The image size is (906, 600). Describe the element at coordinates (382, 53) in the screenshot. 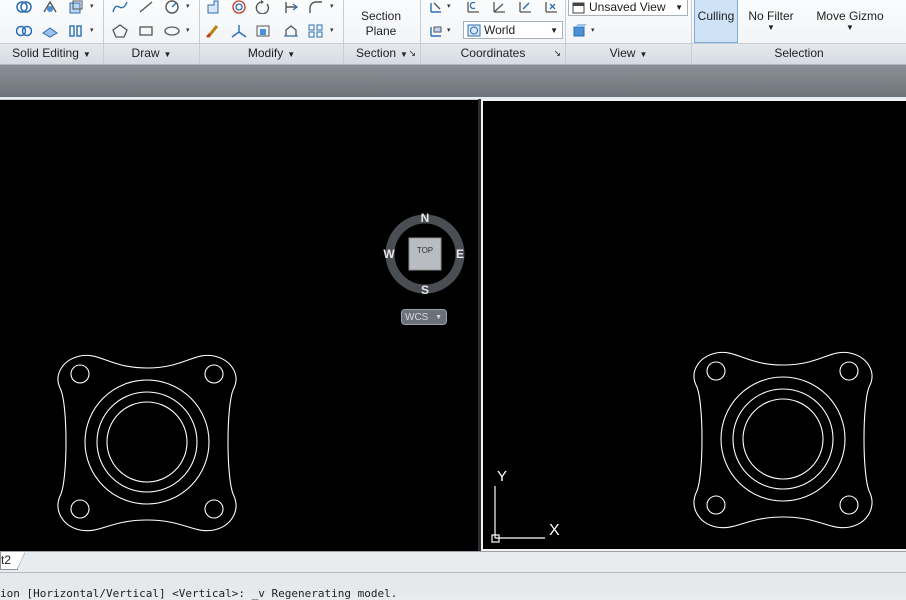

I see `panel-label-section: Section ▼ ↘` at that location.